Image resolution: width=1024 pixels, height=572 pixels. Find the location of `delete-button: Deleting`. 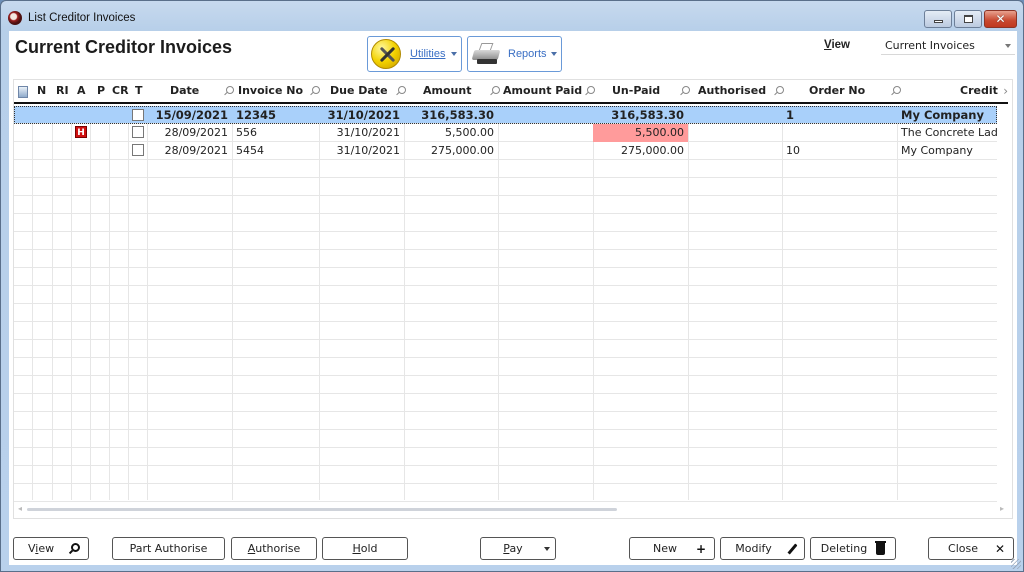

delete-button: Deleting is located at coordinates (853, 548).